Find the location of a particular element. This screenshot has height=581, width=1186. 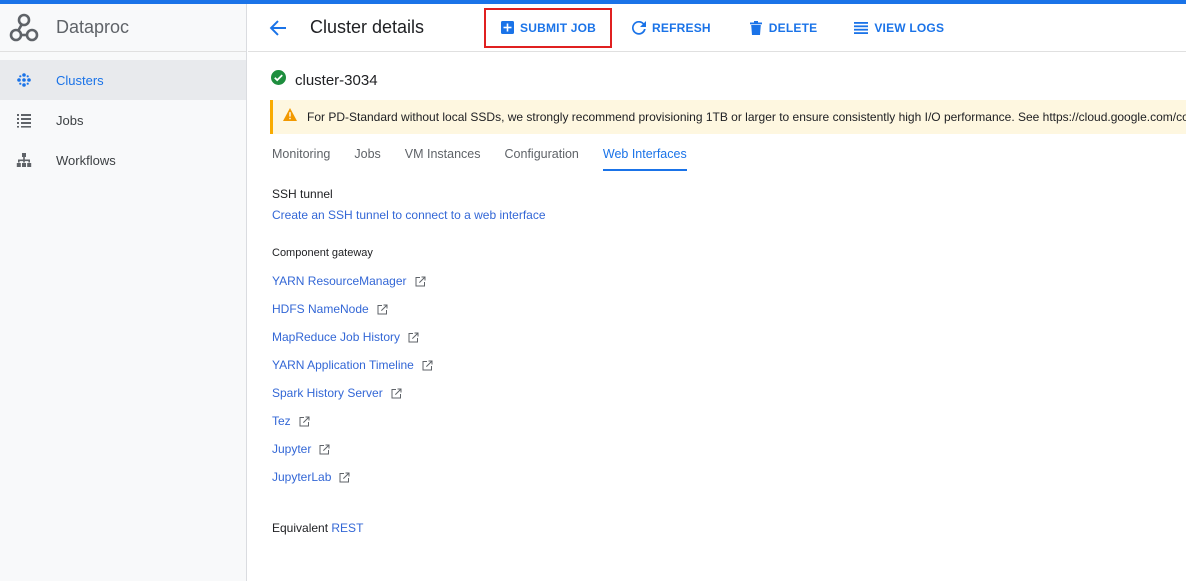

link-label: MapReduce Job History is located at coordinates (336, 337).